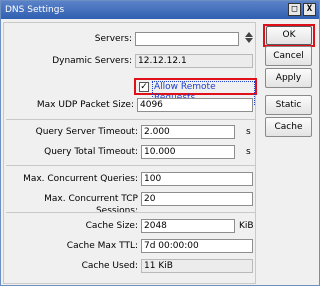  What do you see at coordinates (85, 105) in the screenshot?
I see `max-udp-packet-size-label: Max UDP Packet Size:` at bounding box center [85, 105].